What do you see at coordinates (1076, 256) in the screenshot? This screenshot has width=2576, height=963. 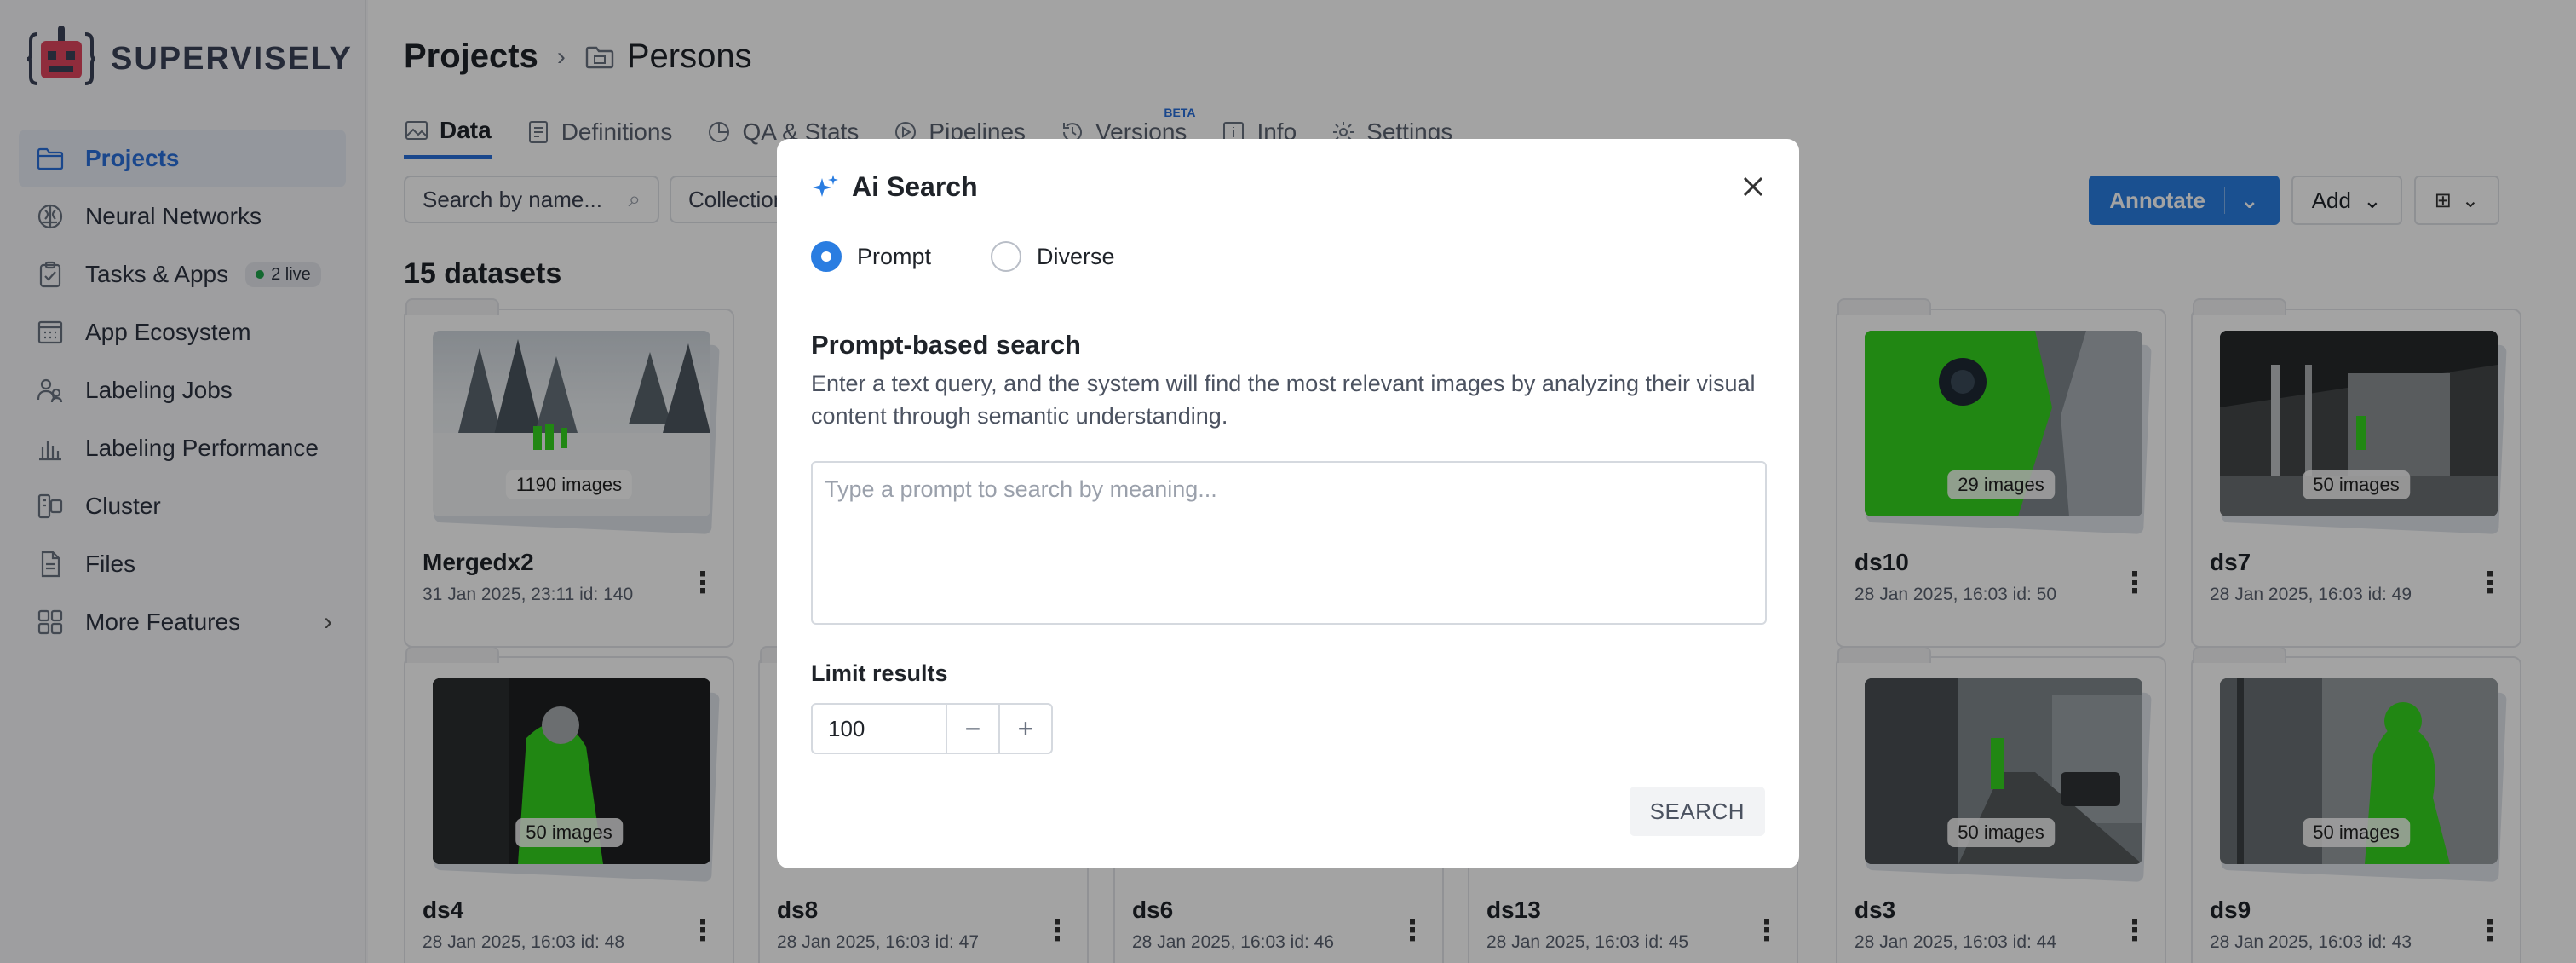 I see `radio-label: Diverse` at bounding box center [1076, 256].